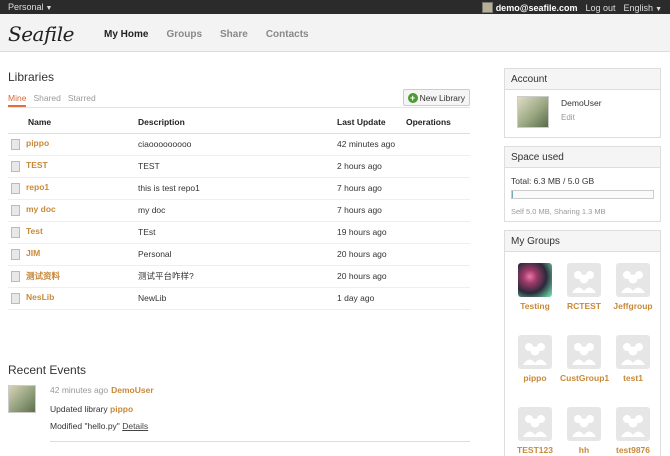 Image resolution: width=670 pixels, height=456 pixels. I want to click on group-item: test1, so click(633, 359).